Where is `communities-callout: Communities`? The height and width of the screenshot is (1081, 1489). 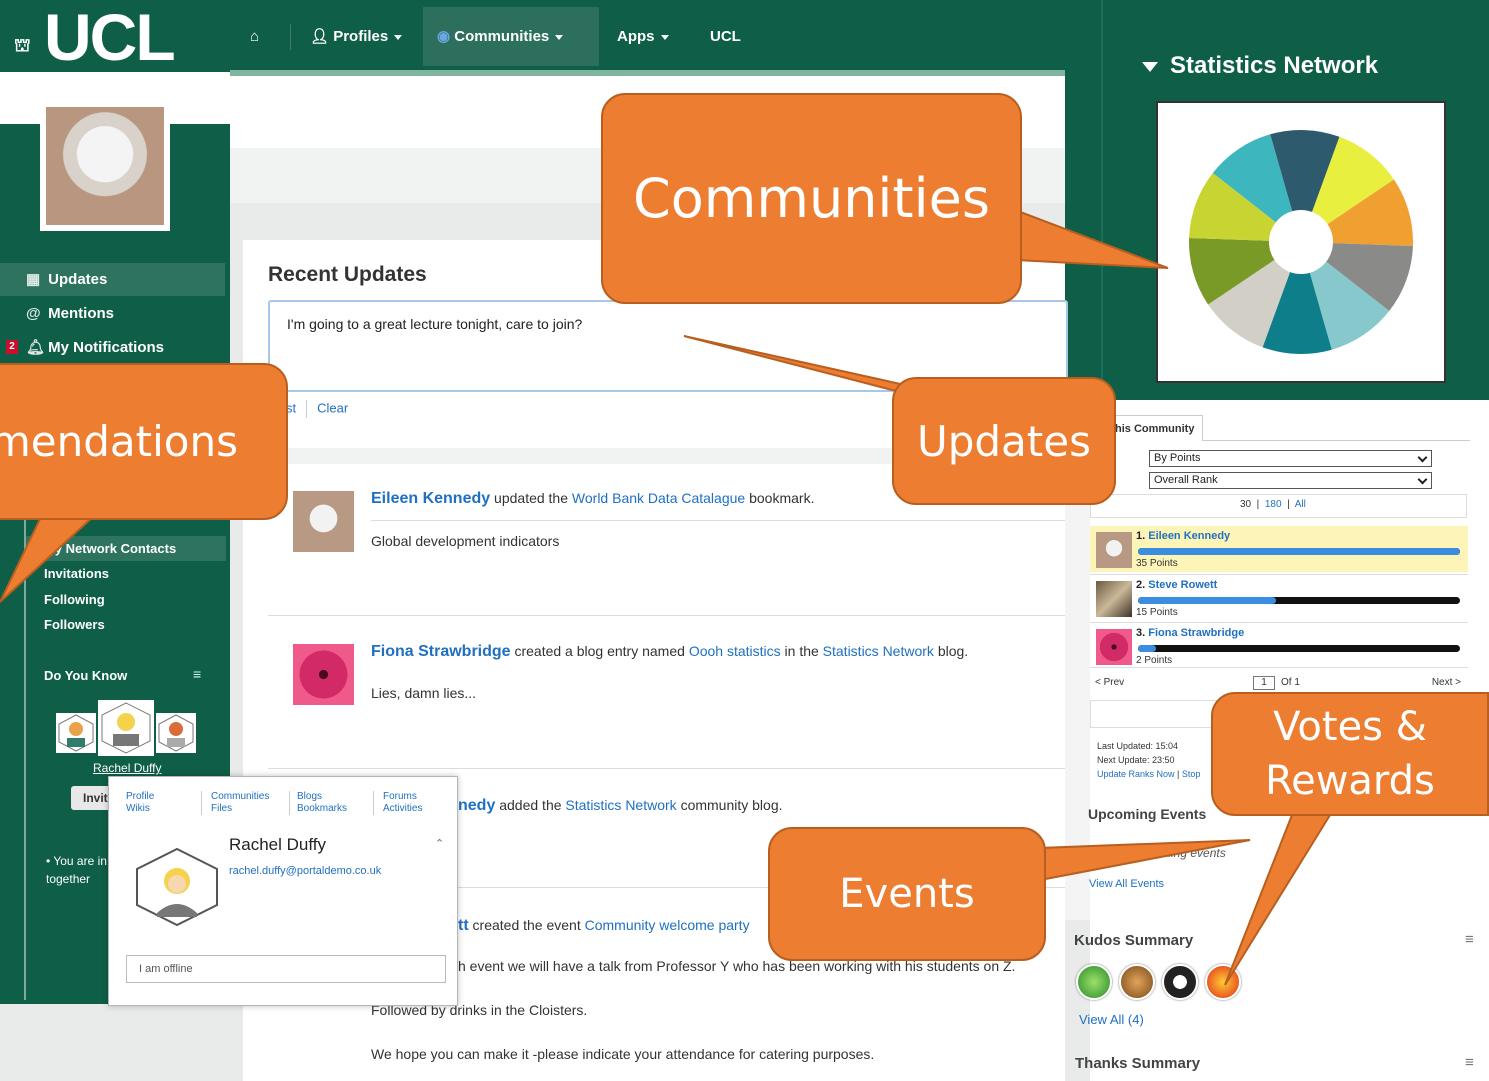
communities-callout: Communities is located at coordinates (811, 198).